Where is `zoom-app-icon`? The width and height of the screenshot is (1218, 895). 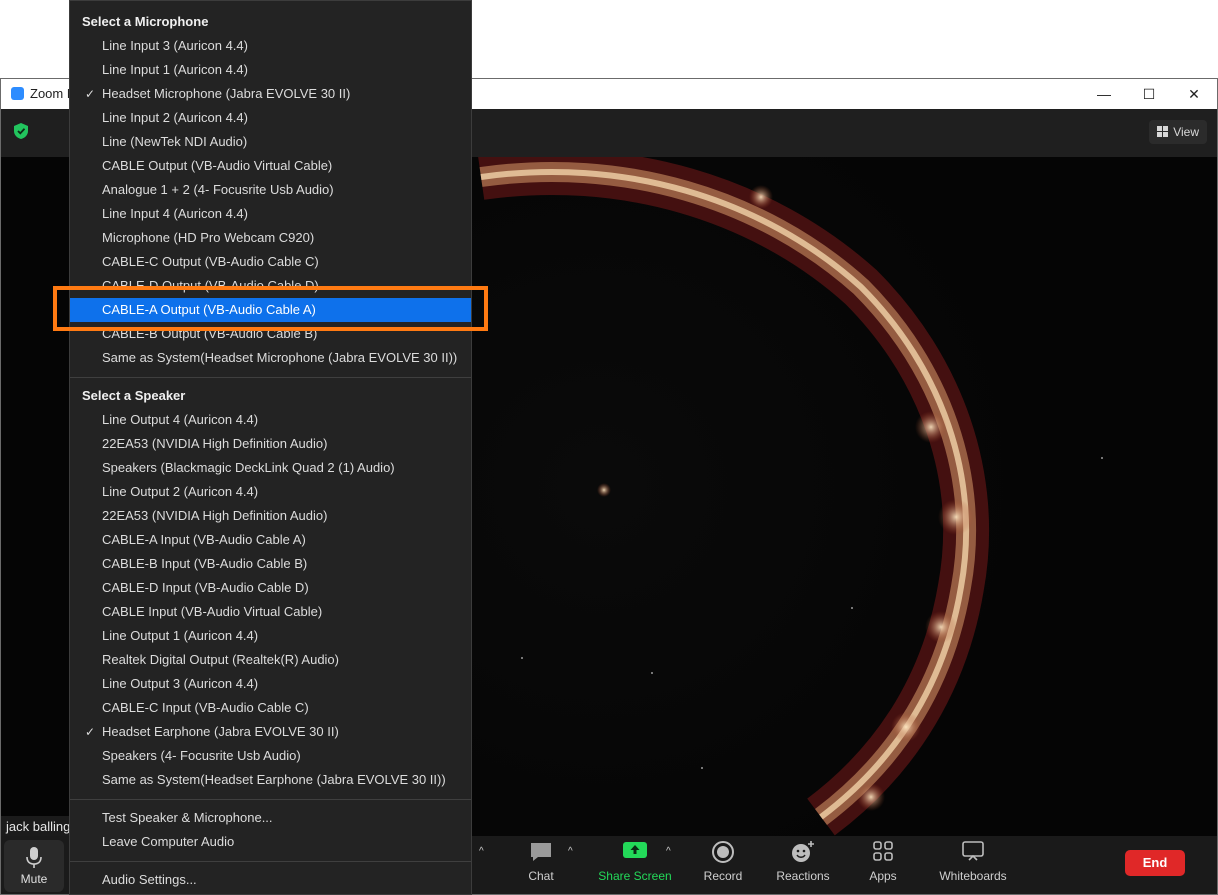 zoom-app-icon is located at coordinates (17, 93).